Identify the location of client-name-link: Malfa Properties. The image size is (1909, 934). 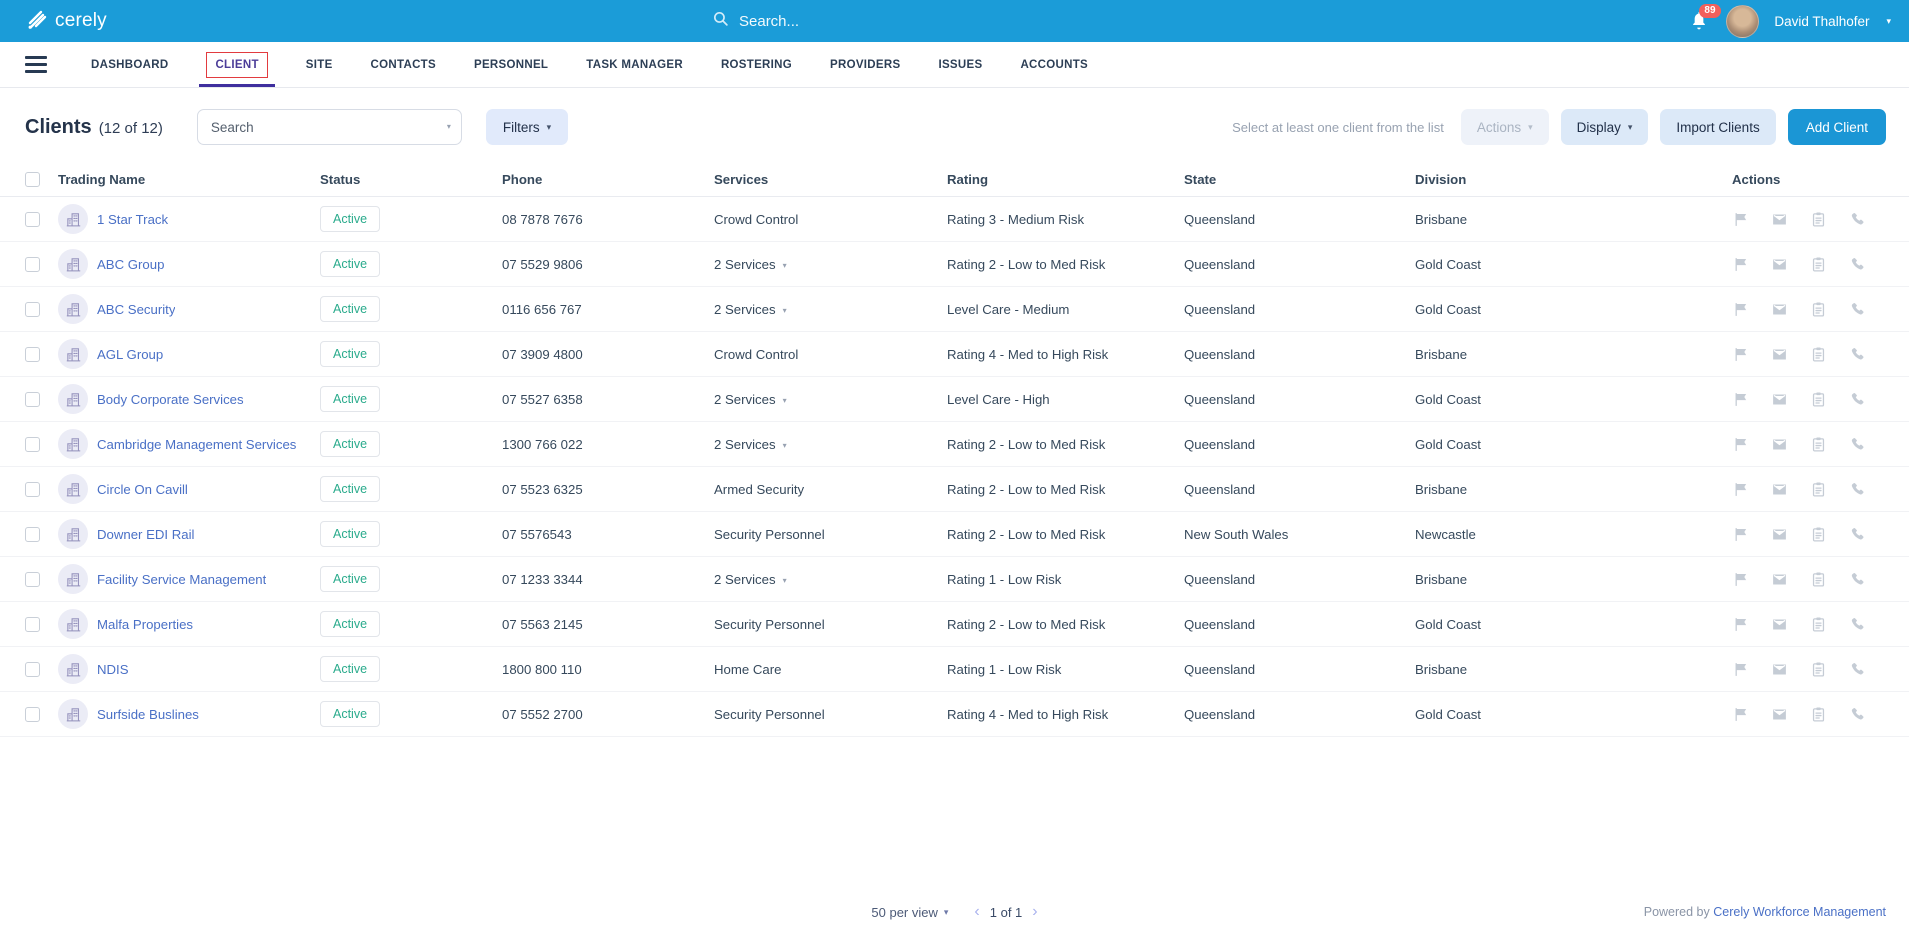
(145, 624).